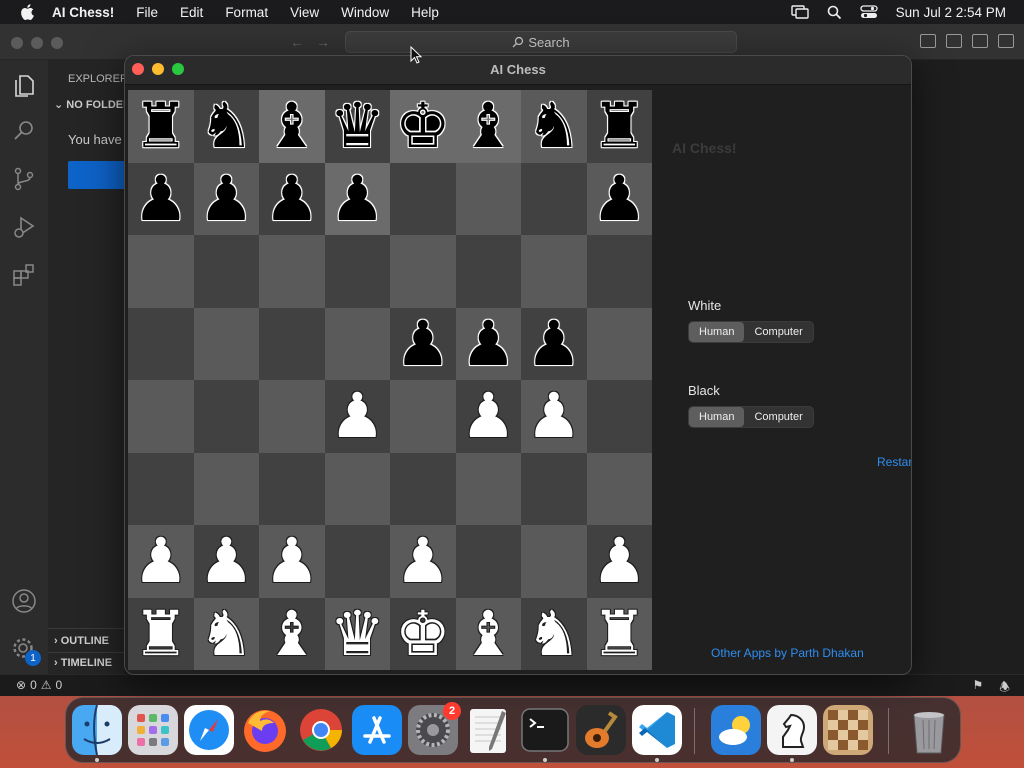 This screenshot has width=1024, height=768. I want to click on board-square-d2, so click(357, 561).